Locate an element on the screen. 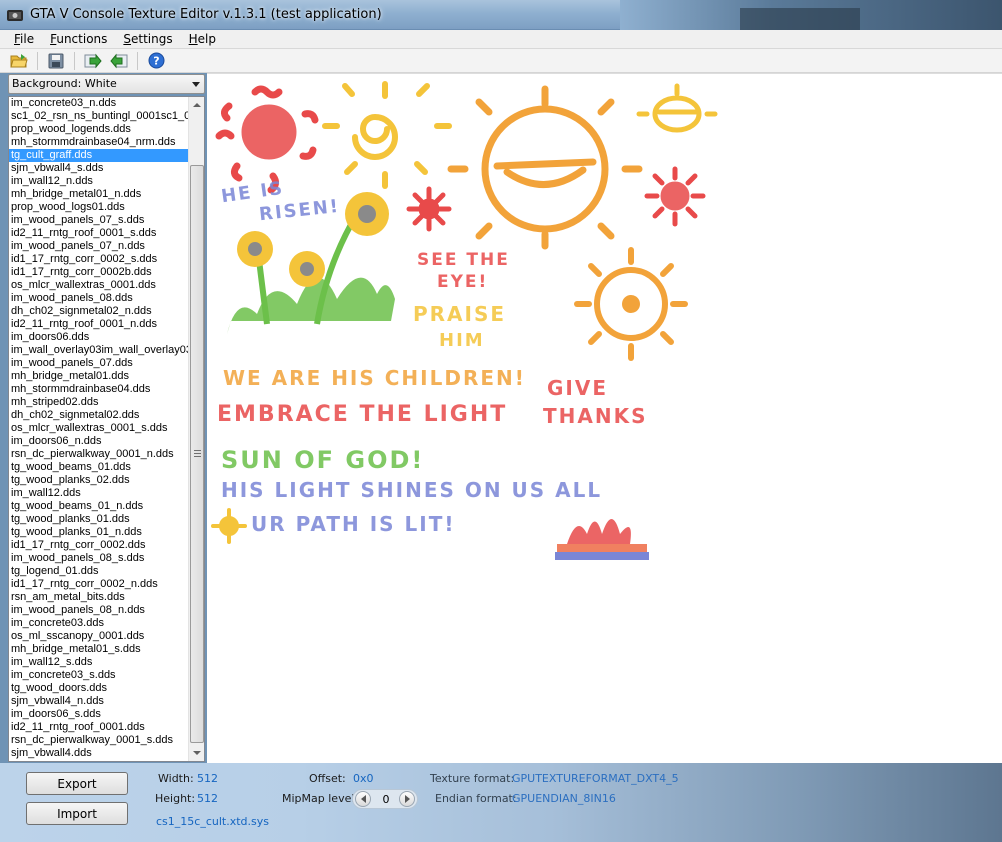 This screenshot has height=842, width=1002. menu-file: File is located at coordinates (24, 39).